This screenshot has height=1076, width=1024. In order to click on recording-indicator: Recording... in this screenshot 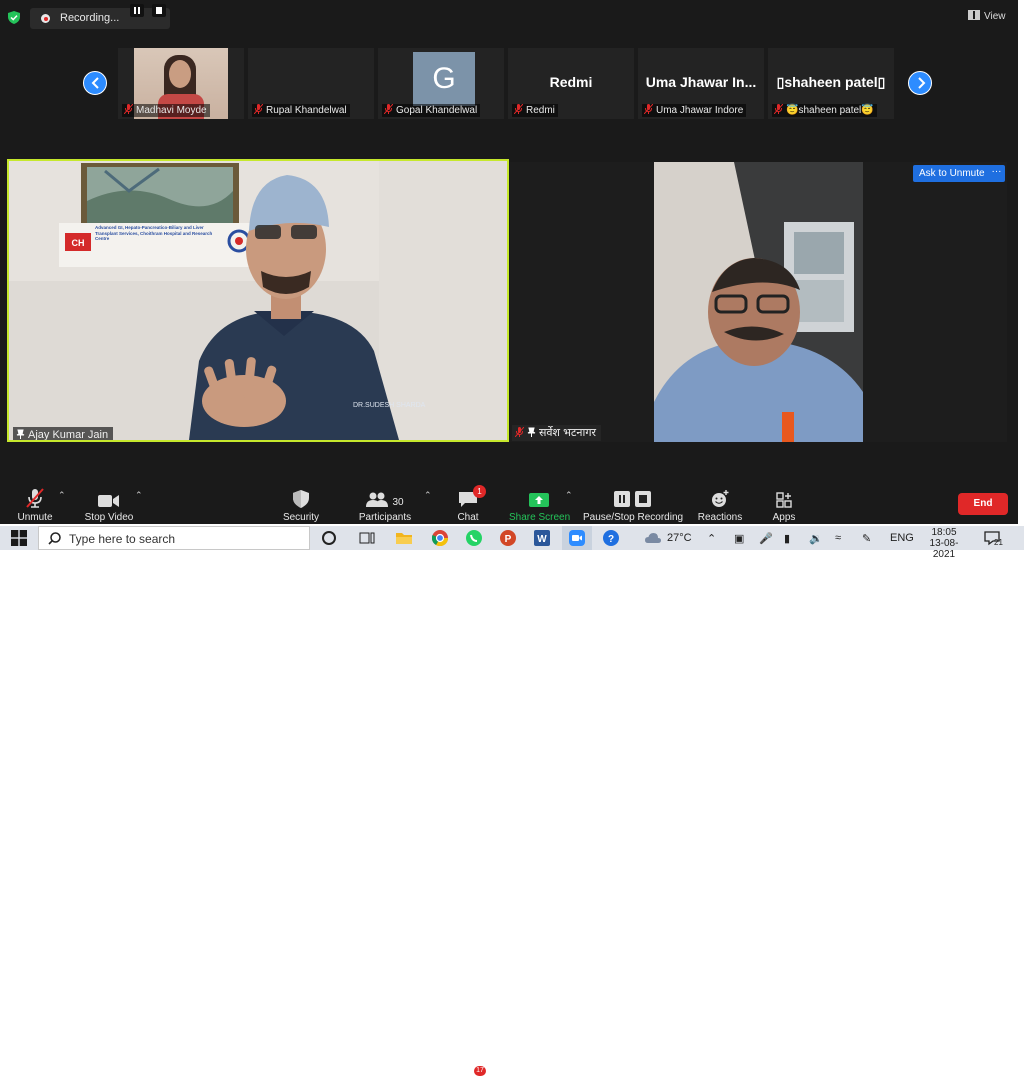, I will do `click(100, 18)`.